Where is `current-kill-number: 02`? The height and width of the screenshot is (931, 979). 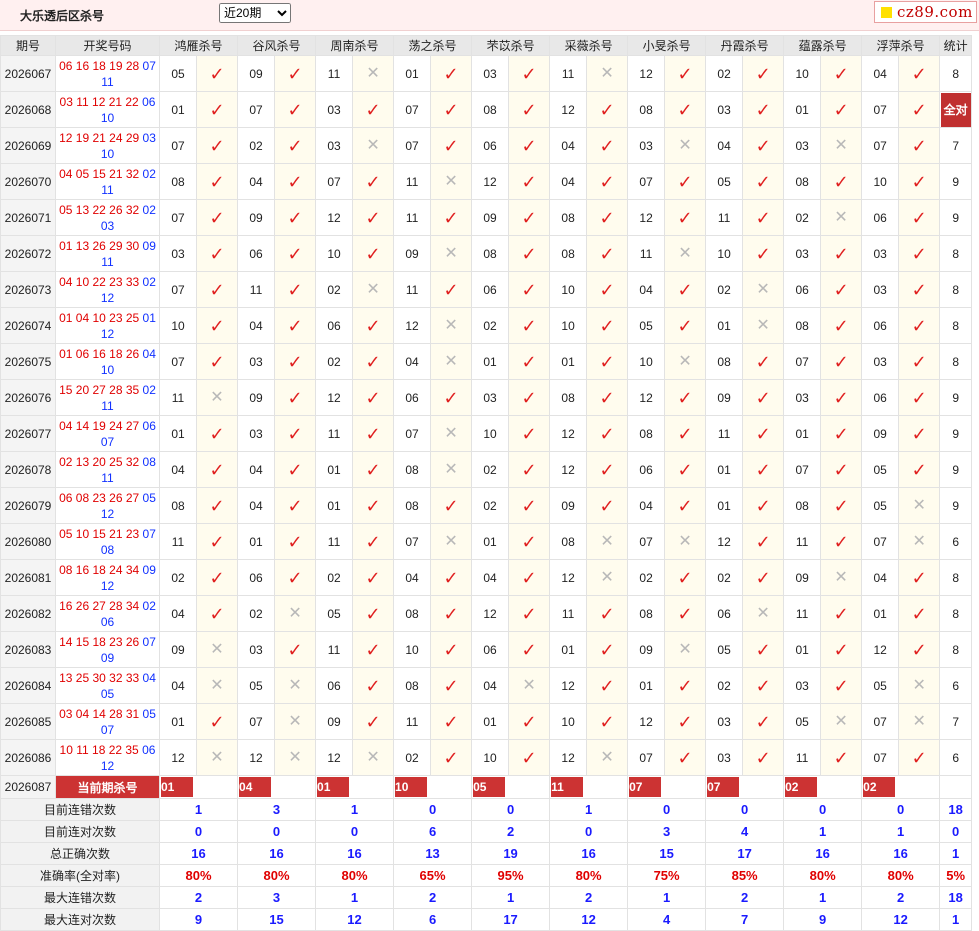
current-kill-number: 02 is located at coordinates (879, 787).